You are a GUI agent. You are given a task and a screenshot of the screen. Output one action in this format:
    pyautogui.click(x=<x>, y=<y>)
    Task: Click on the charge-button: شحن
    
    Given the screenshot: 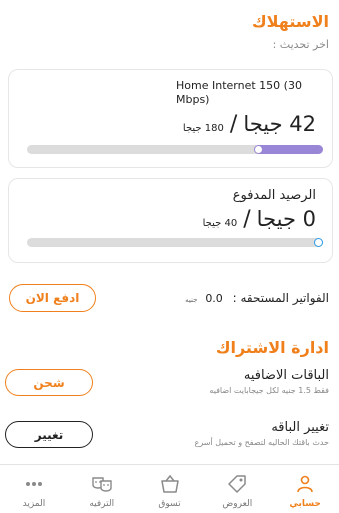 What is the action you would take?
    pyautogui.click(x=49, y=382)
    